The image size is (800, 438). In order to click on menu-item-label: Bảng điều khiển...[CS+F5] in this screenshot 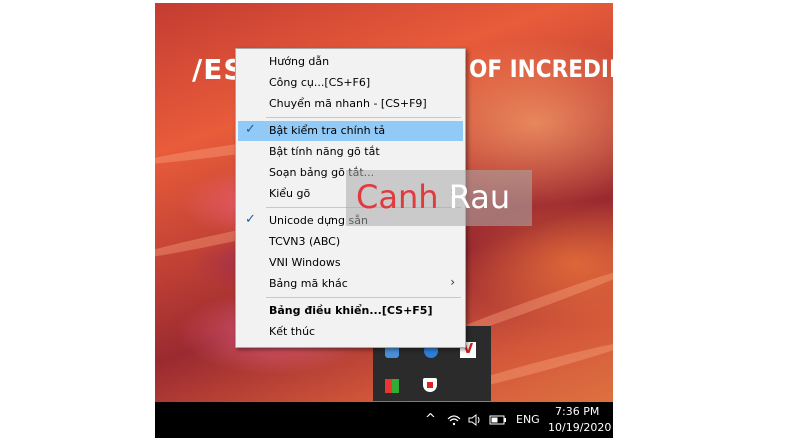, I will do `click(351, 310)`.